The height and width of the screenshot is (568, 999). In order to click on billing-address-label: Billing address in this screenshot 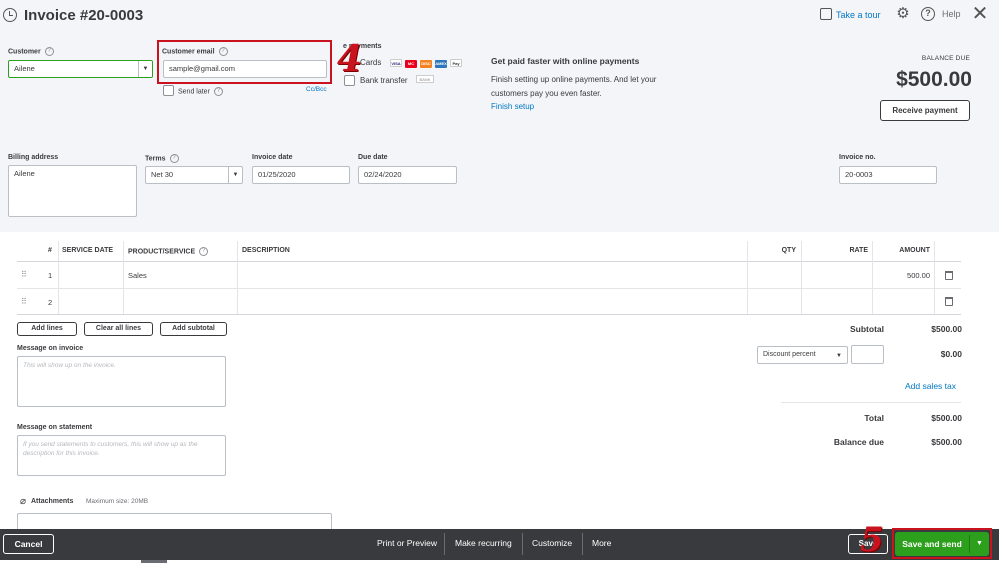, I will do `click(33, 157)`.